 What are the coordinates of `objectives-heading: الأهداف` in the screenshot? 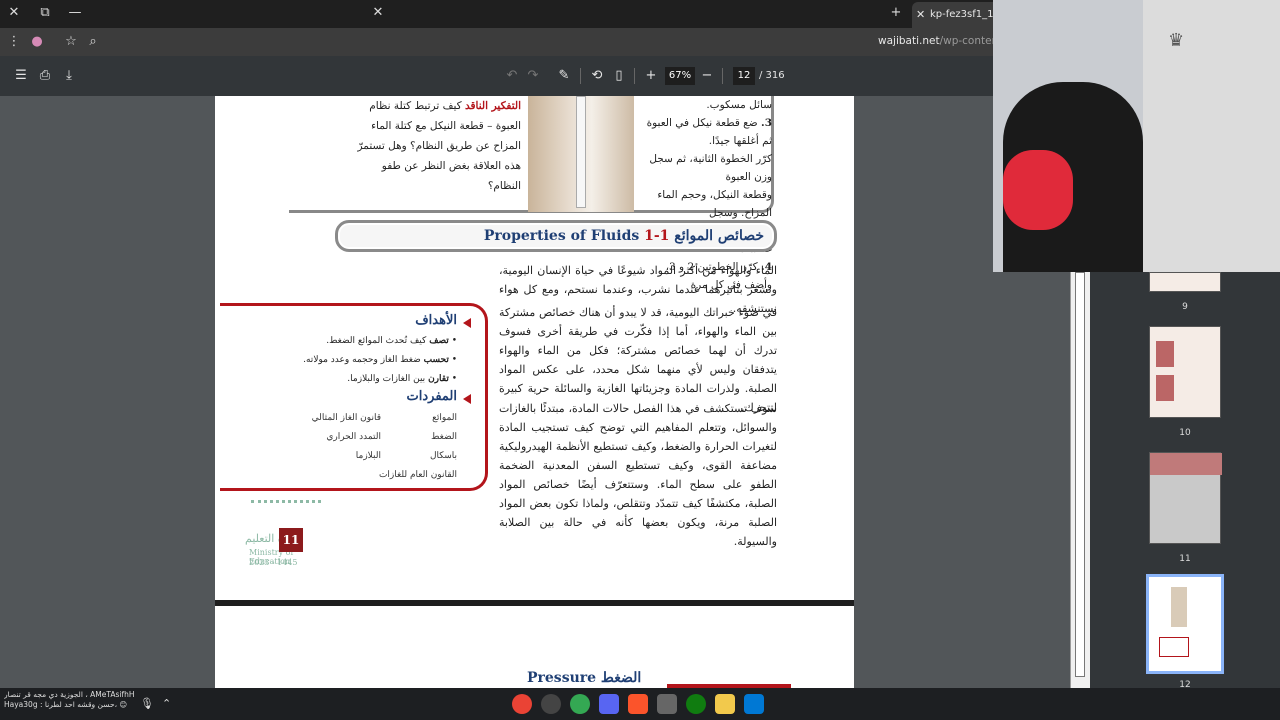 It's located at (436, 320).